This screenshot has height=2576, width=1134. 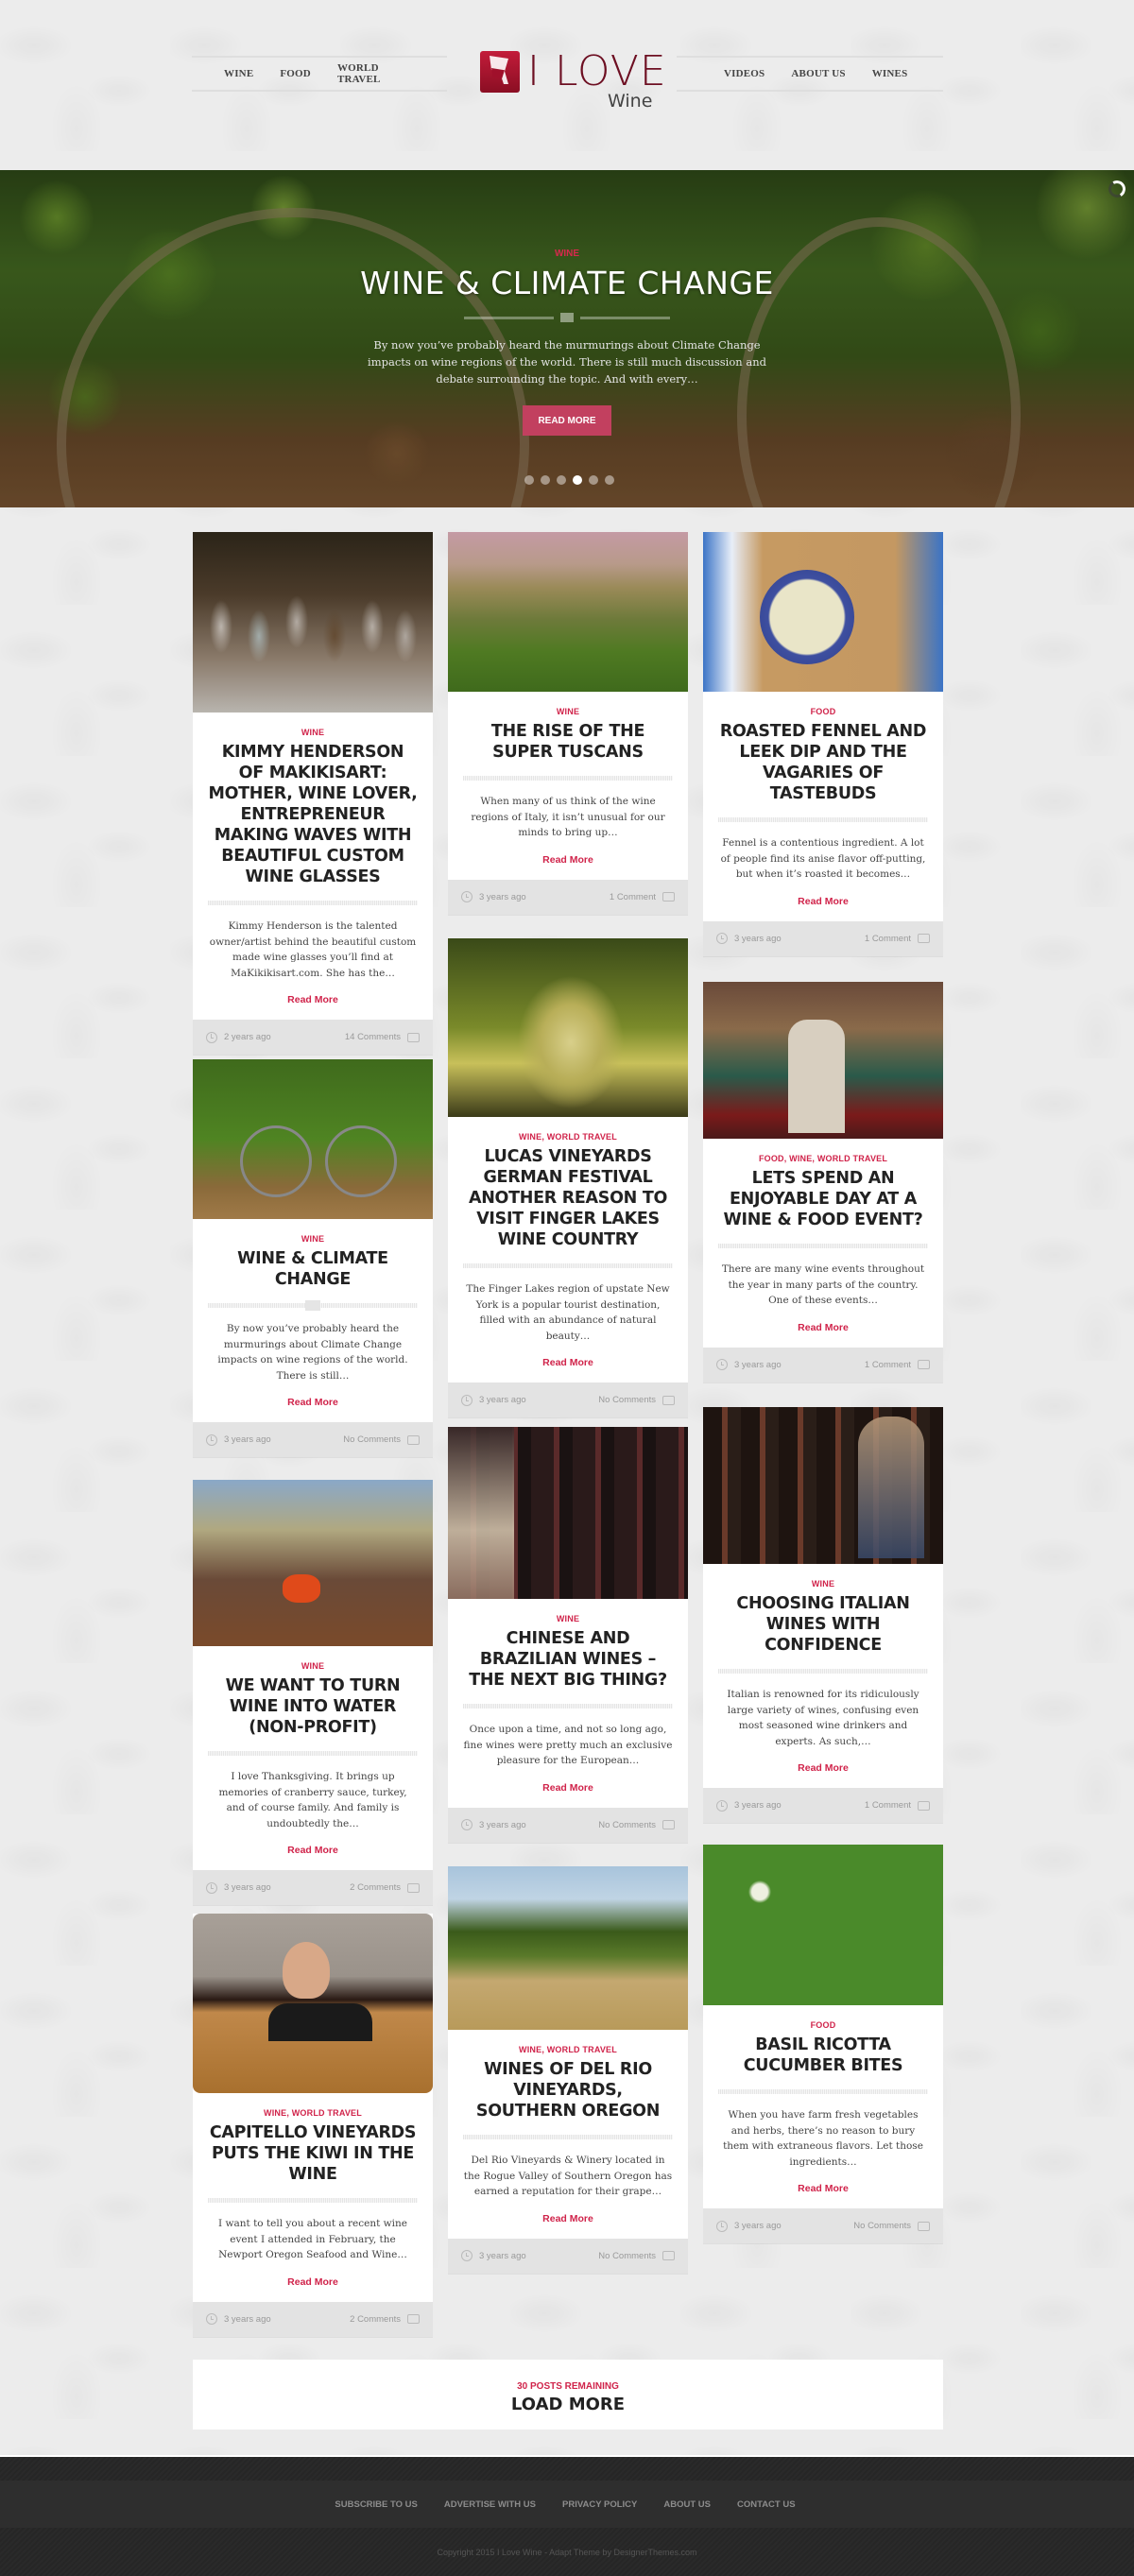 What do you see at coordinates (823, 1060) in the screenshot?
I see `post-thumbnail-wine-event-booth` at bounding box center [823, 1060].